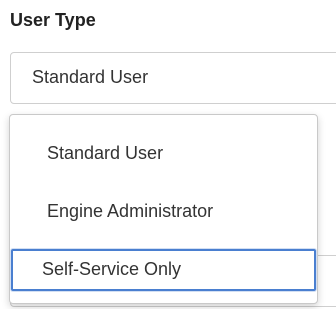  I want to click on option-engine-administrator: Engine Administrator, so click(163, 211).